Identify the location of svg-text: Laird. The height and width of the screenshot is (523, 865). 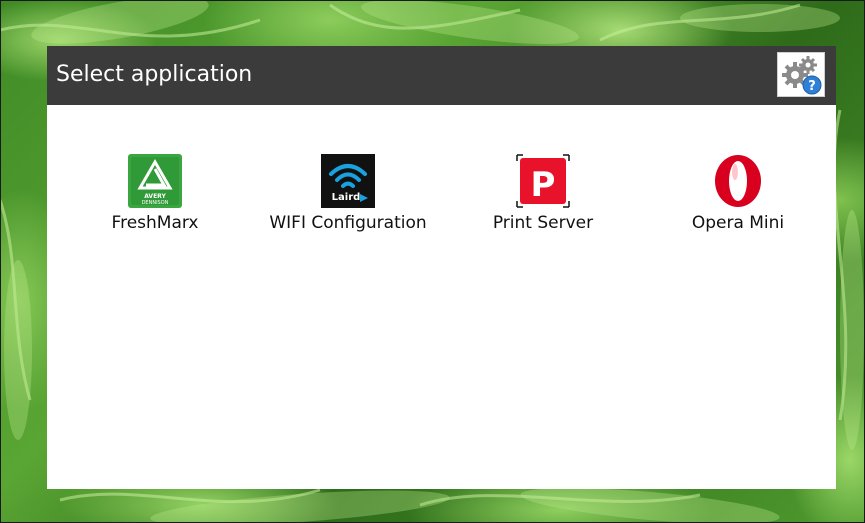
(346, 197).